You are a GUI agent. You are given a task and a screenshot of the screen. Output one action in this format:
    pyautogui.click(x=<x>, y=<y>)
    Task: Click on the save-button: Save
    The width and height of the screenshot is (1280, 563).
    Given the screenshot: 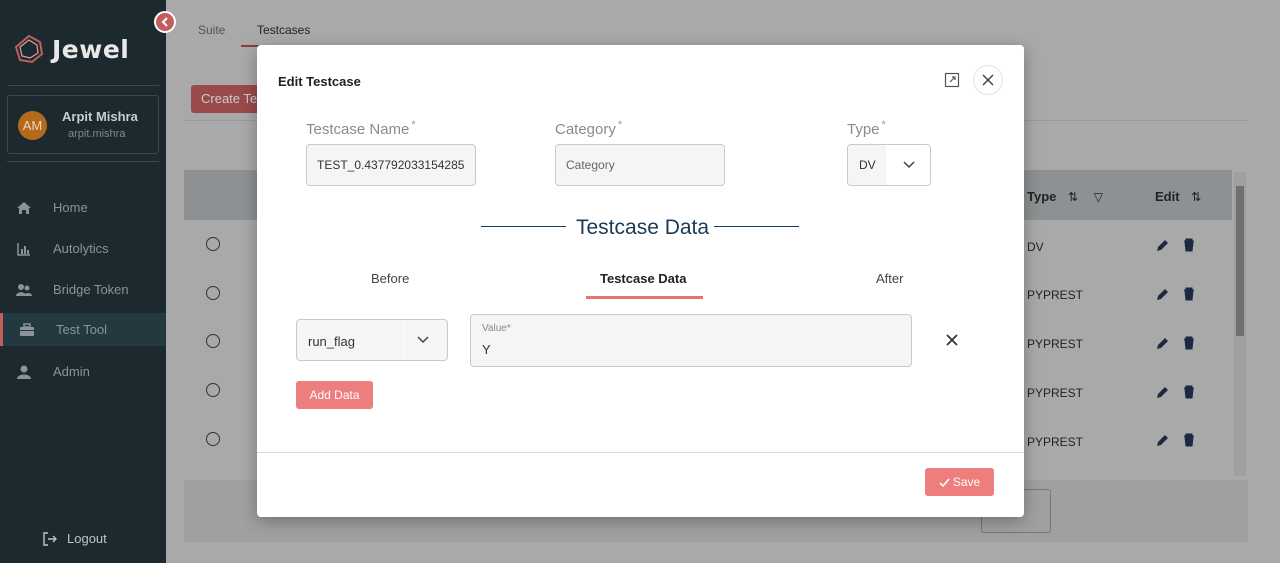 What is the action you would take?
    pyautogui.click(x=959, y=482)
    